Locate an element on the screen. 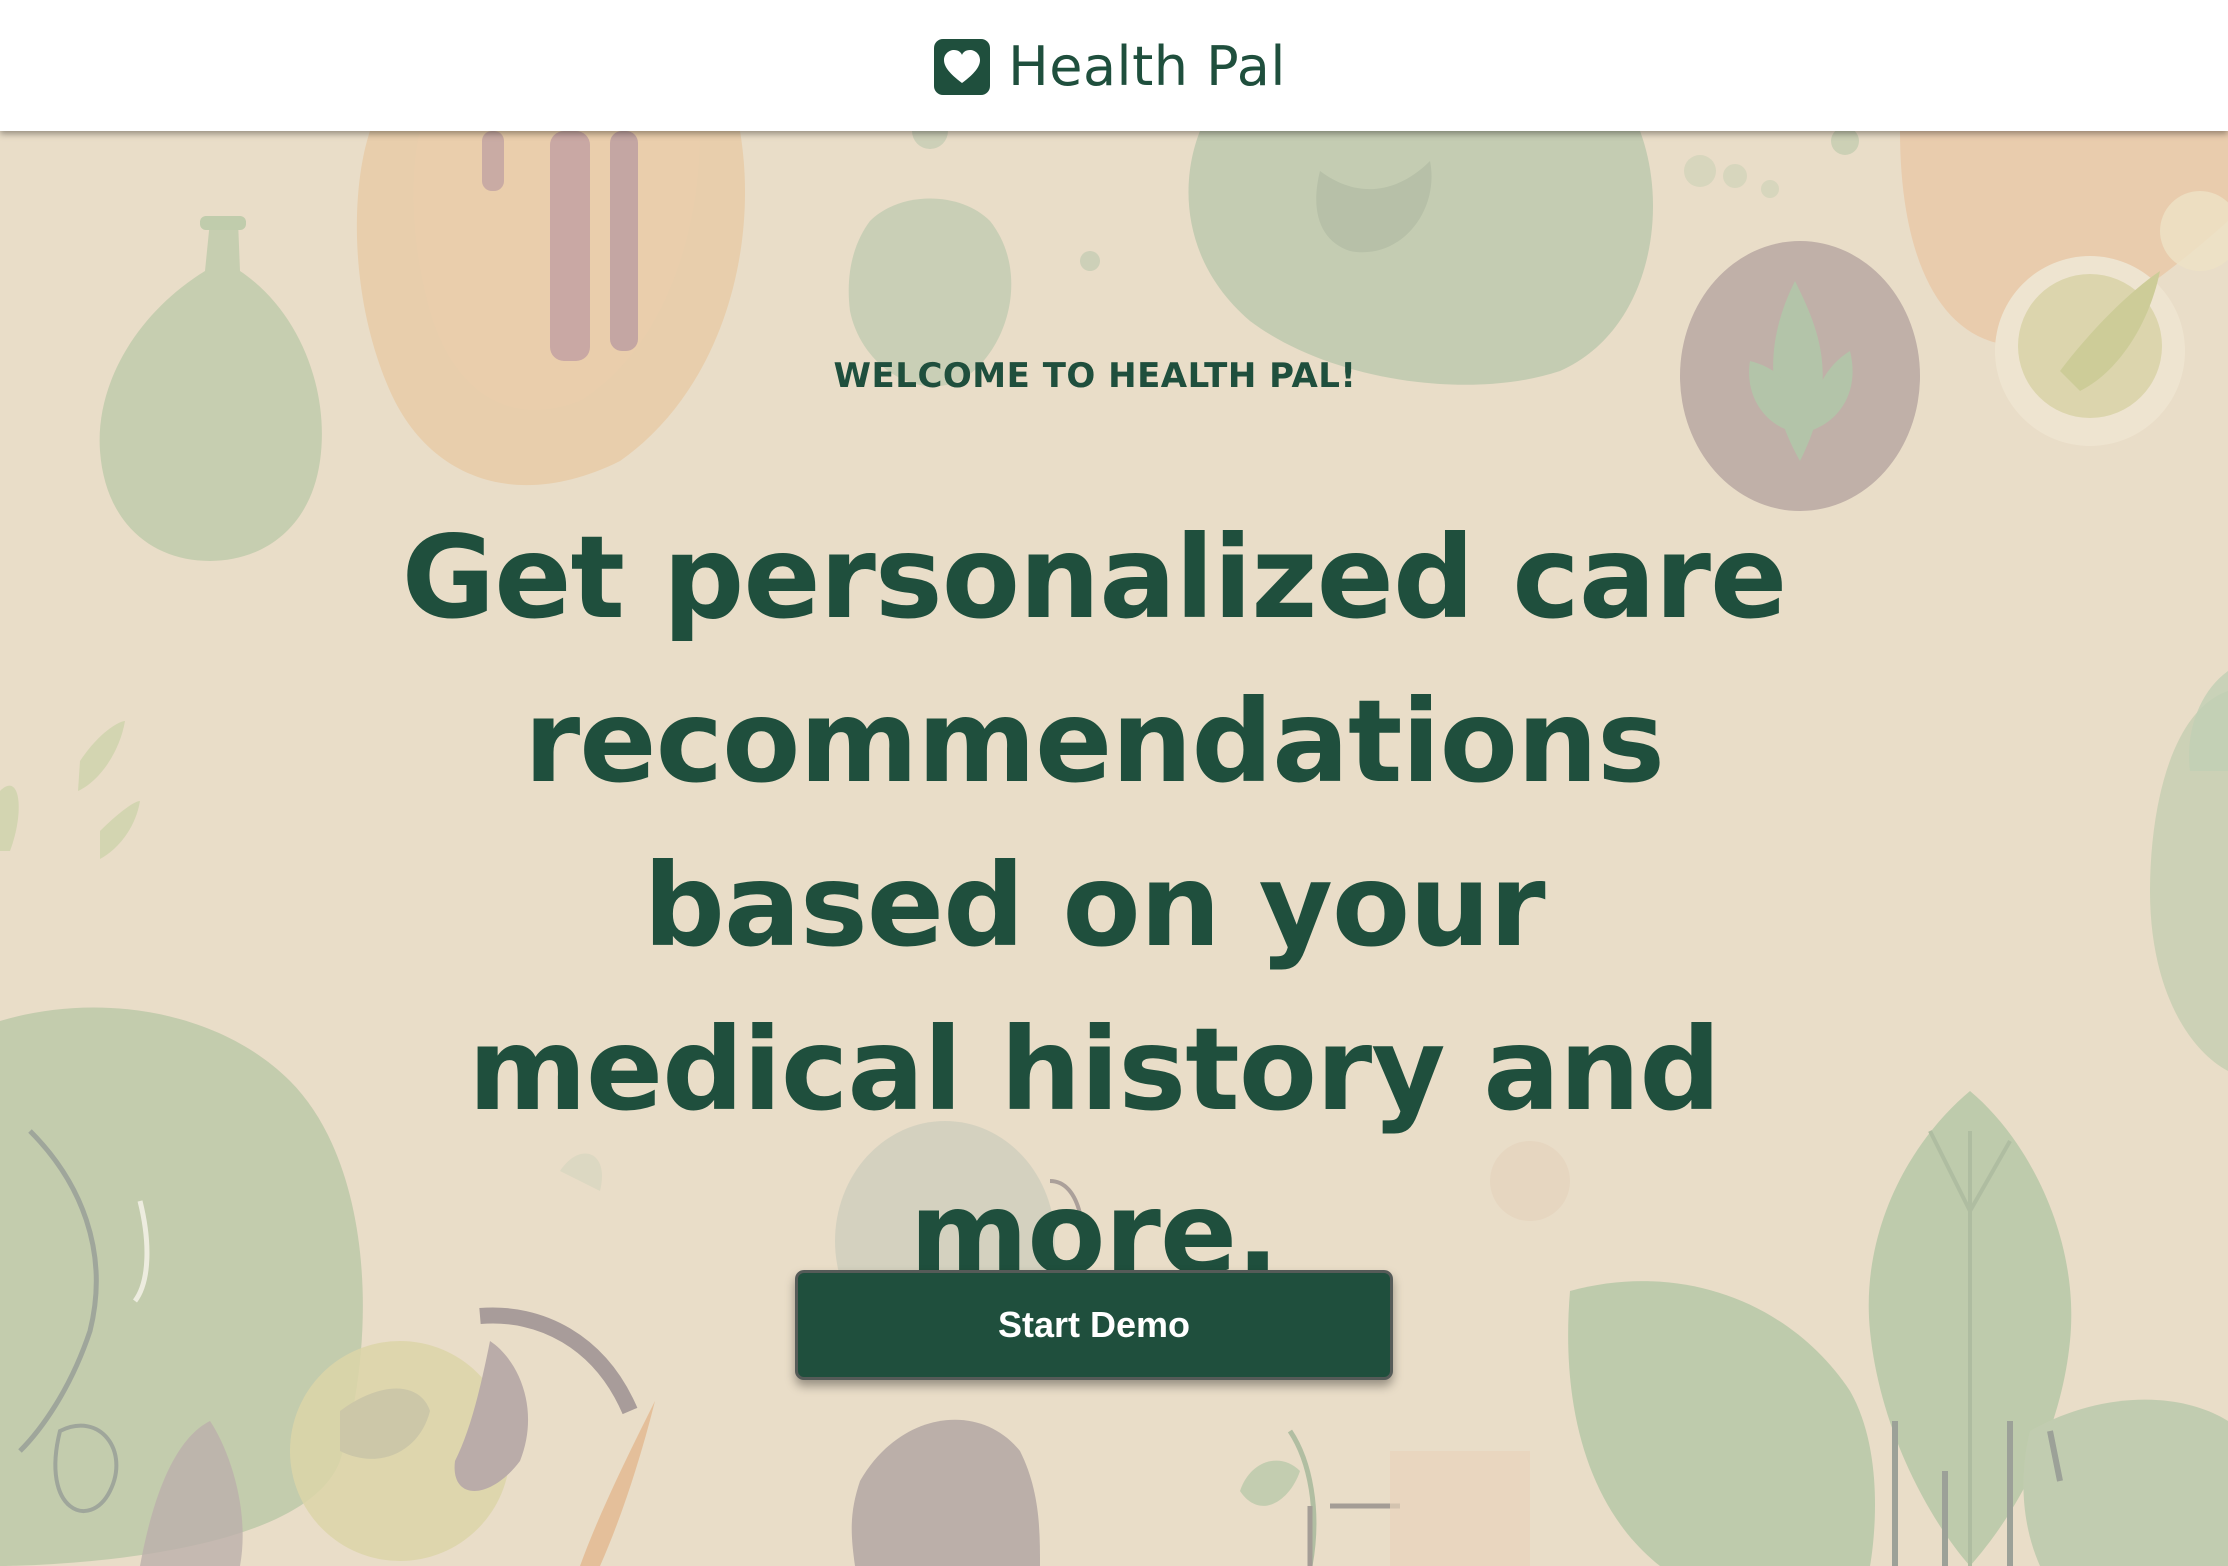 Image resolution: width=2228 pixels, height=1566 pixels. top-header: Health Pal is located at coordinates (1114, 65).